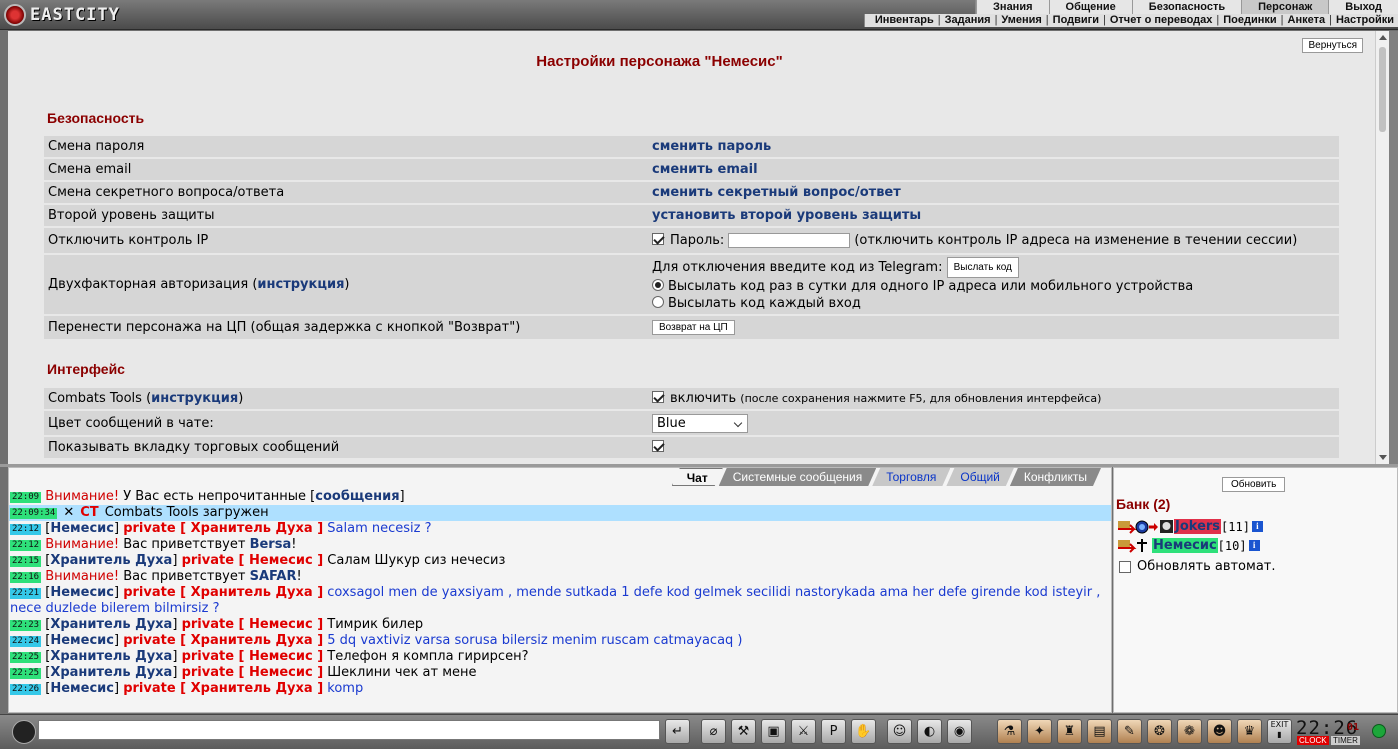  I want to click on back-button: Вернуться, so click(1332, 45).